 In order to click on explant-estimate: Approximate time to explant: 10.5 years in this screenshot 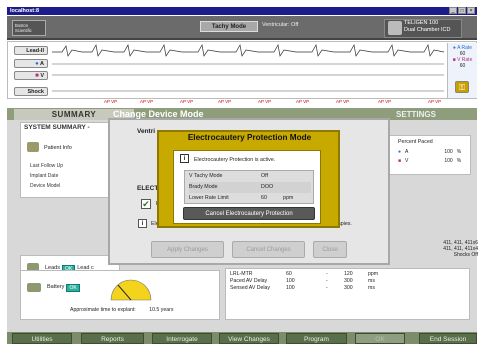, I will do `click(121, 310)`.